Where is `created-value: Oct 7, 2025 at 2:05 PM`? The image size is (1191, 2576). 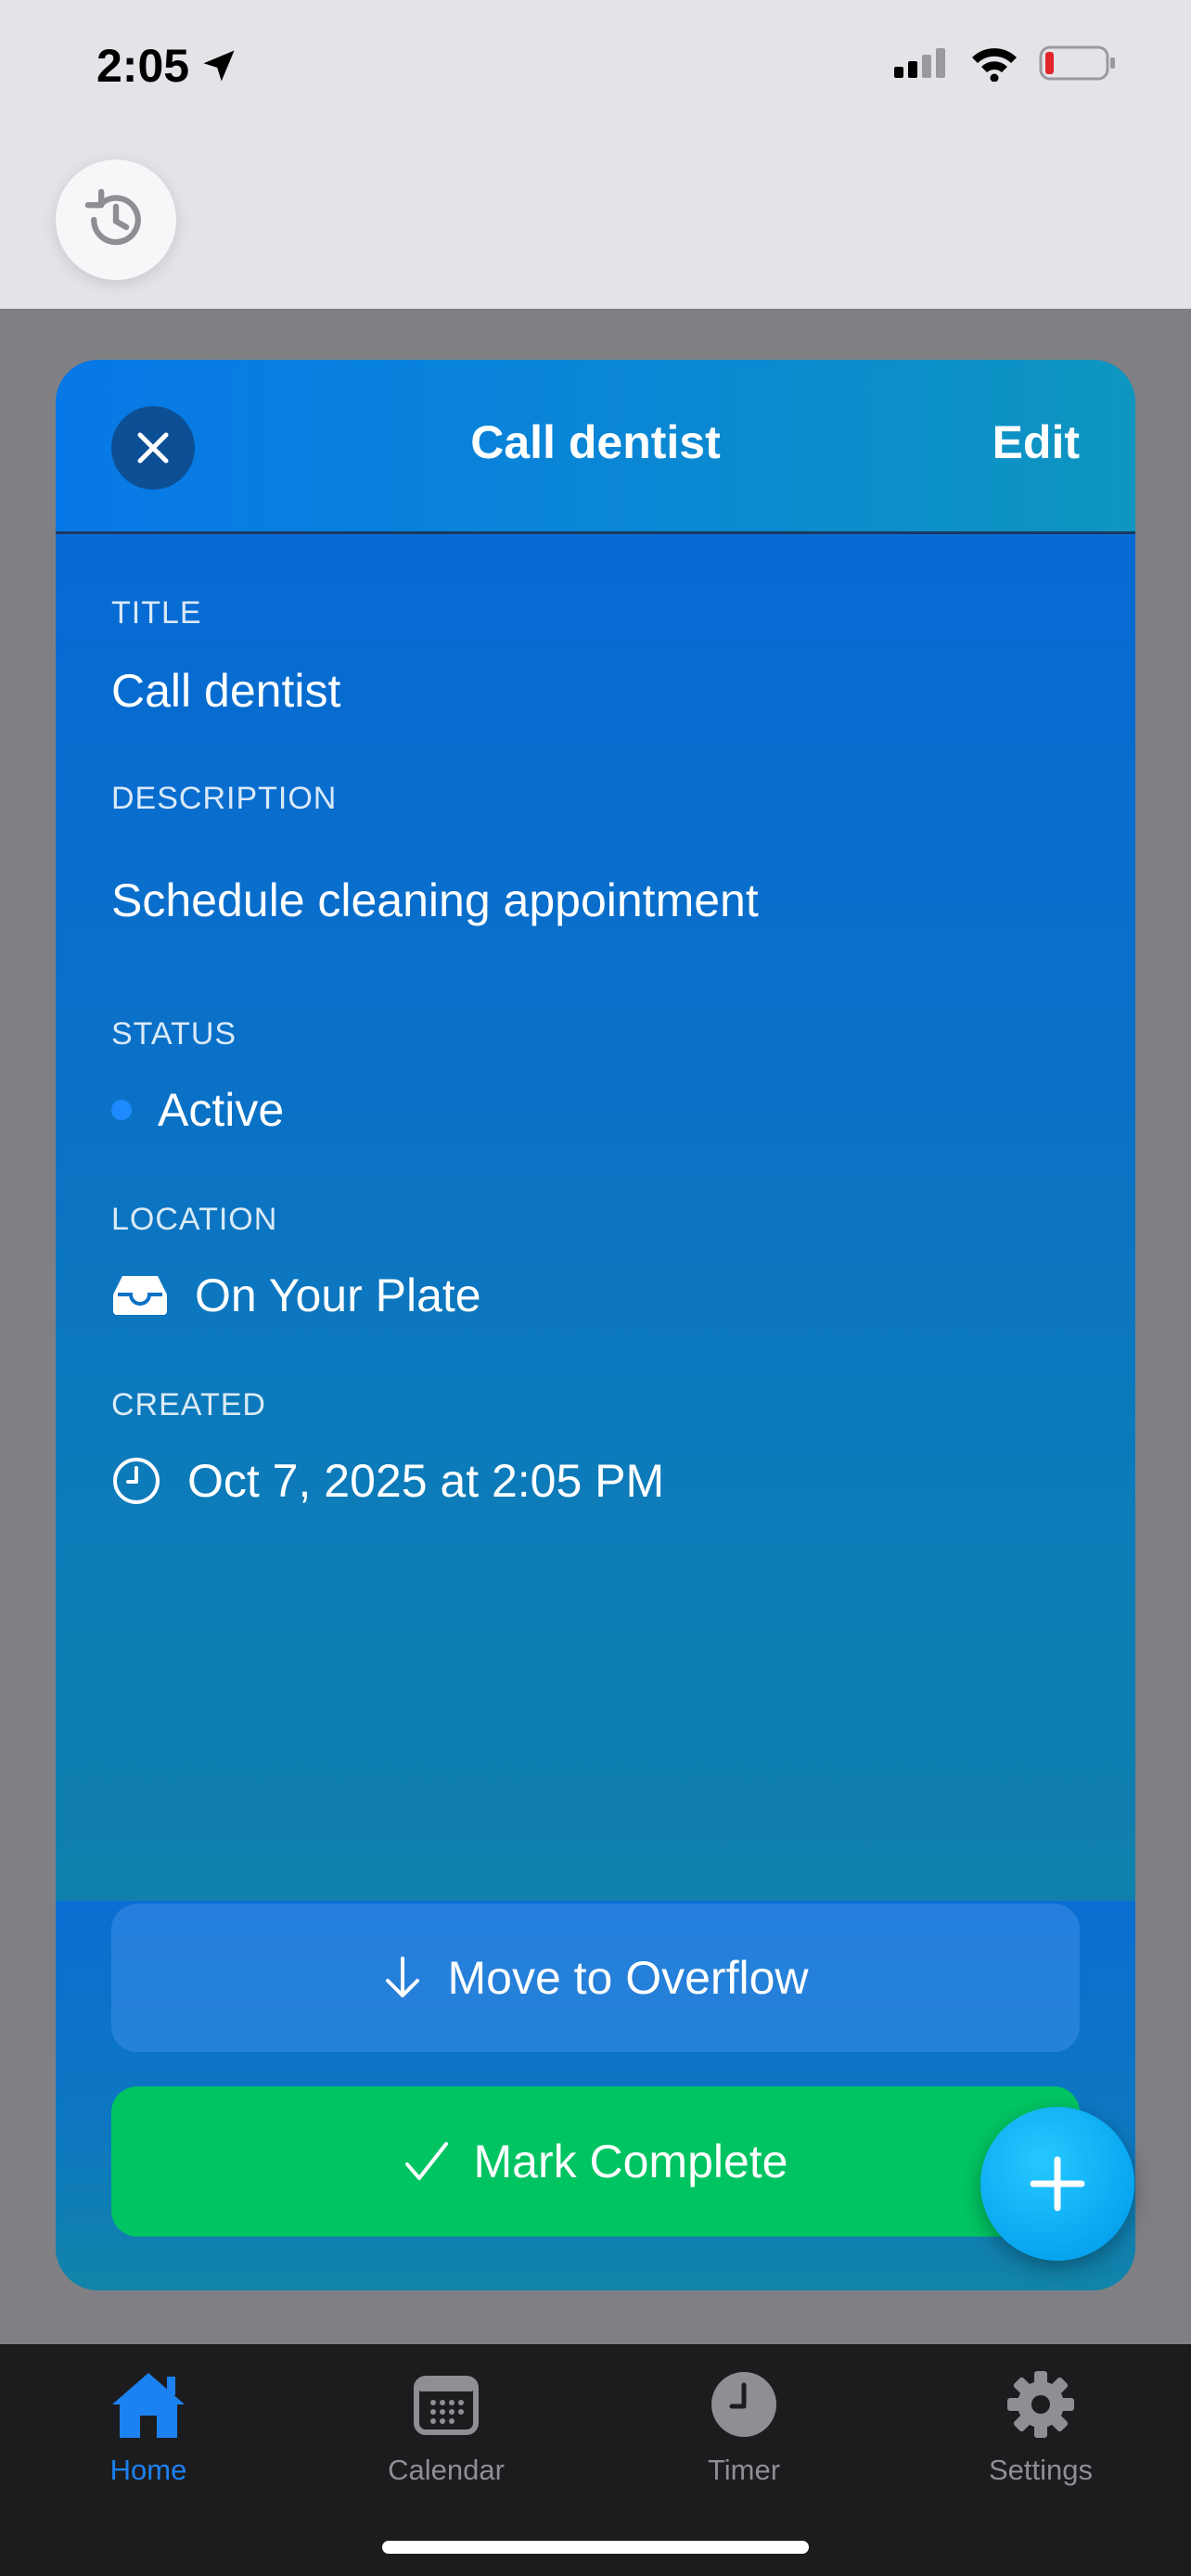
created-value: Oct 7, 2025 at 2:05 PM is located at coordinates (426, 1481).